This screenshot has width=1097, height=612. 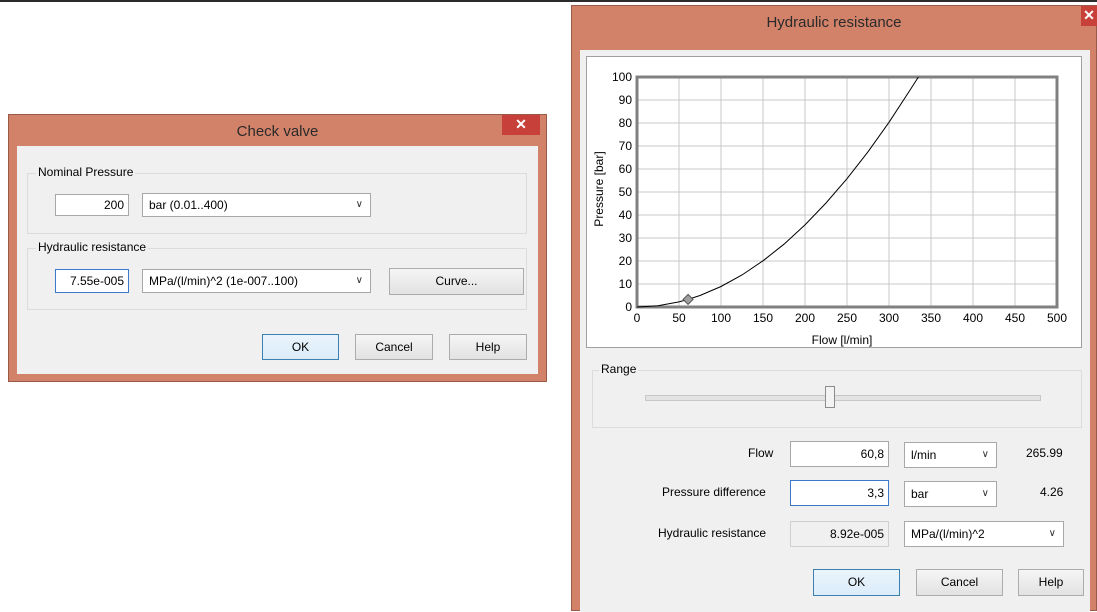 I want to click on range-slider-track, so click(x=843, y=398).